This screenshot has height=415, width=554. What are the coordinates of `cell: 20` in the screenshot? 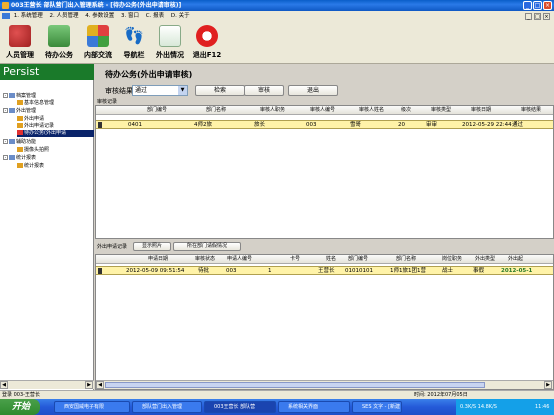 It's located at (401, 125).